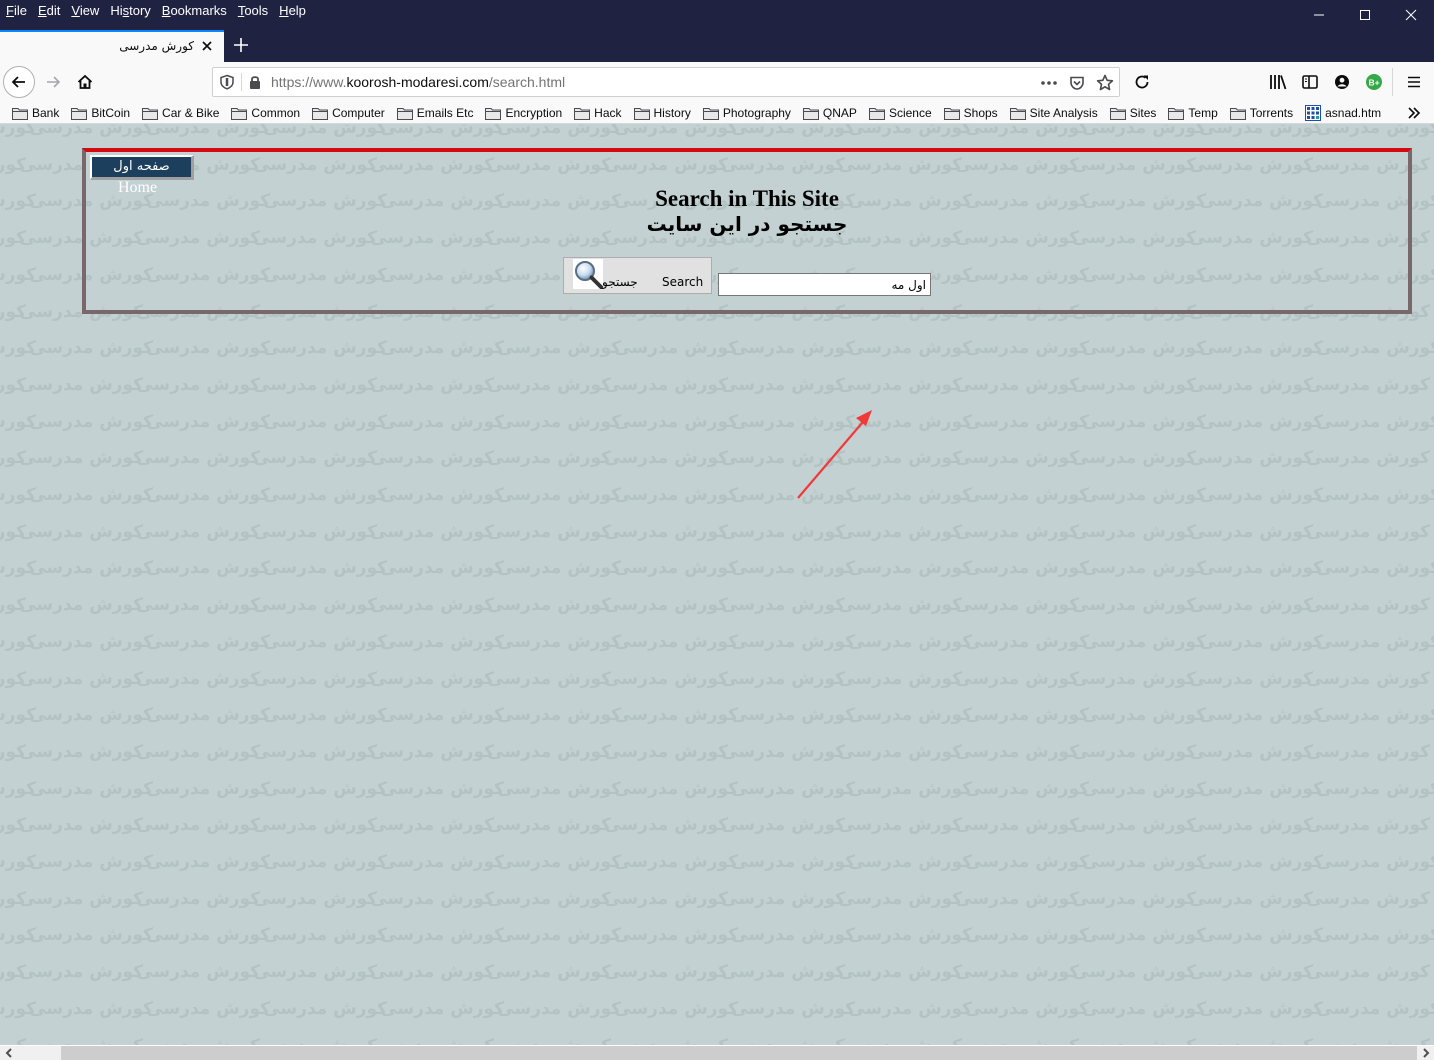  Describe the element at coordinates (746, 113) in the screenshot. I see `bookmark-photography: Photography` at that location.